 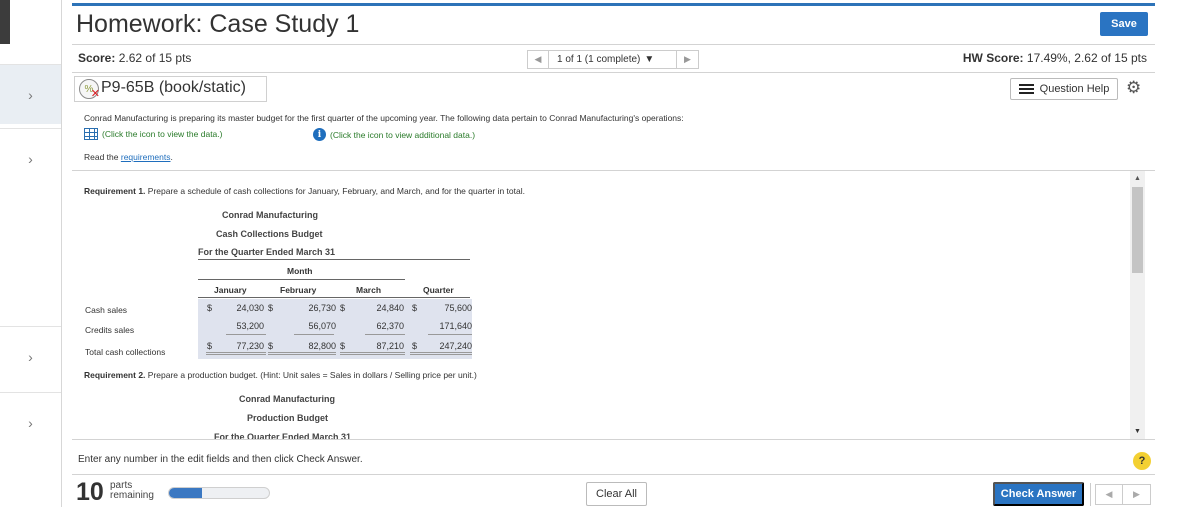 What do you see at coordinates (649, 59) in the screenshot?
I see `caret-down-icon: ▼` at bounding box center [649, 59].